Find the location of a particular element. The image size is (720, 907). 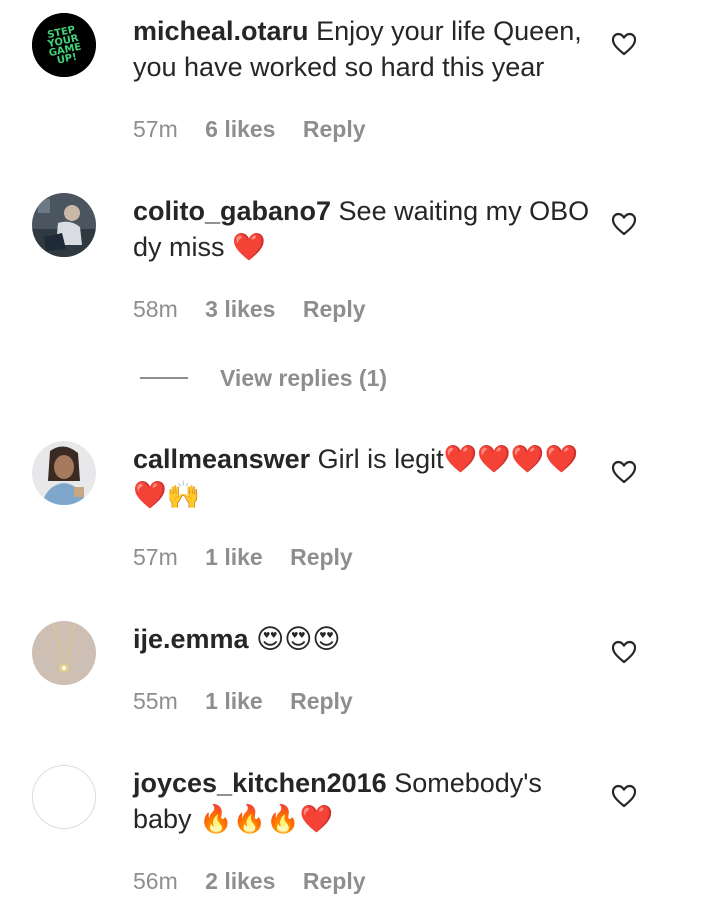

comment-text: joyces_kitchen2016 Somebody's baby 🔥🔥🔥❤️ is located at coordinates (363, 801).